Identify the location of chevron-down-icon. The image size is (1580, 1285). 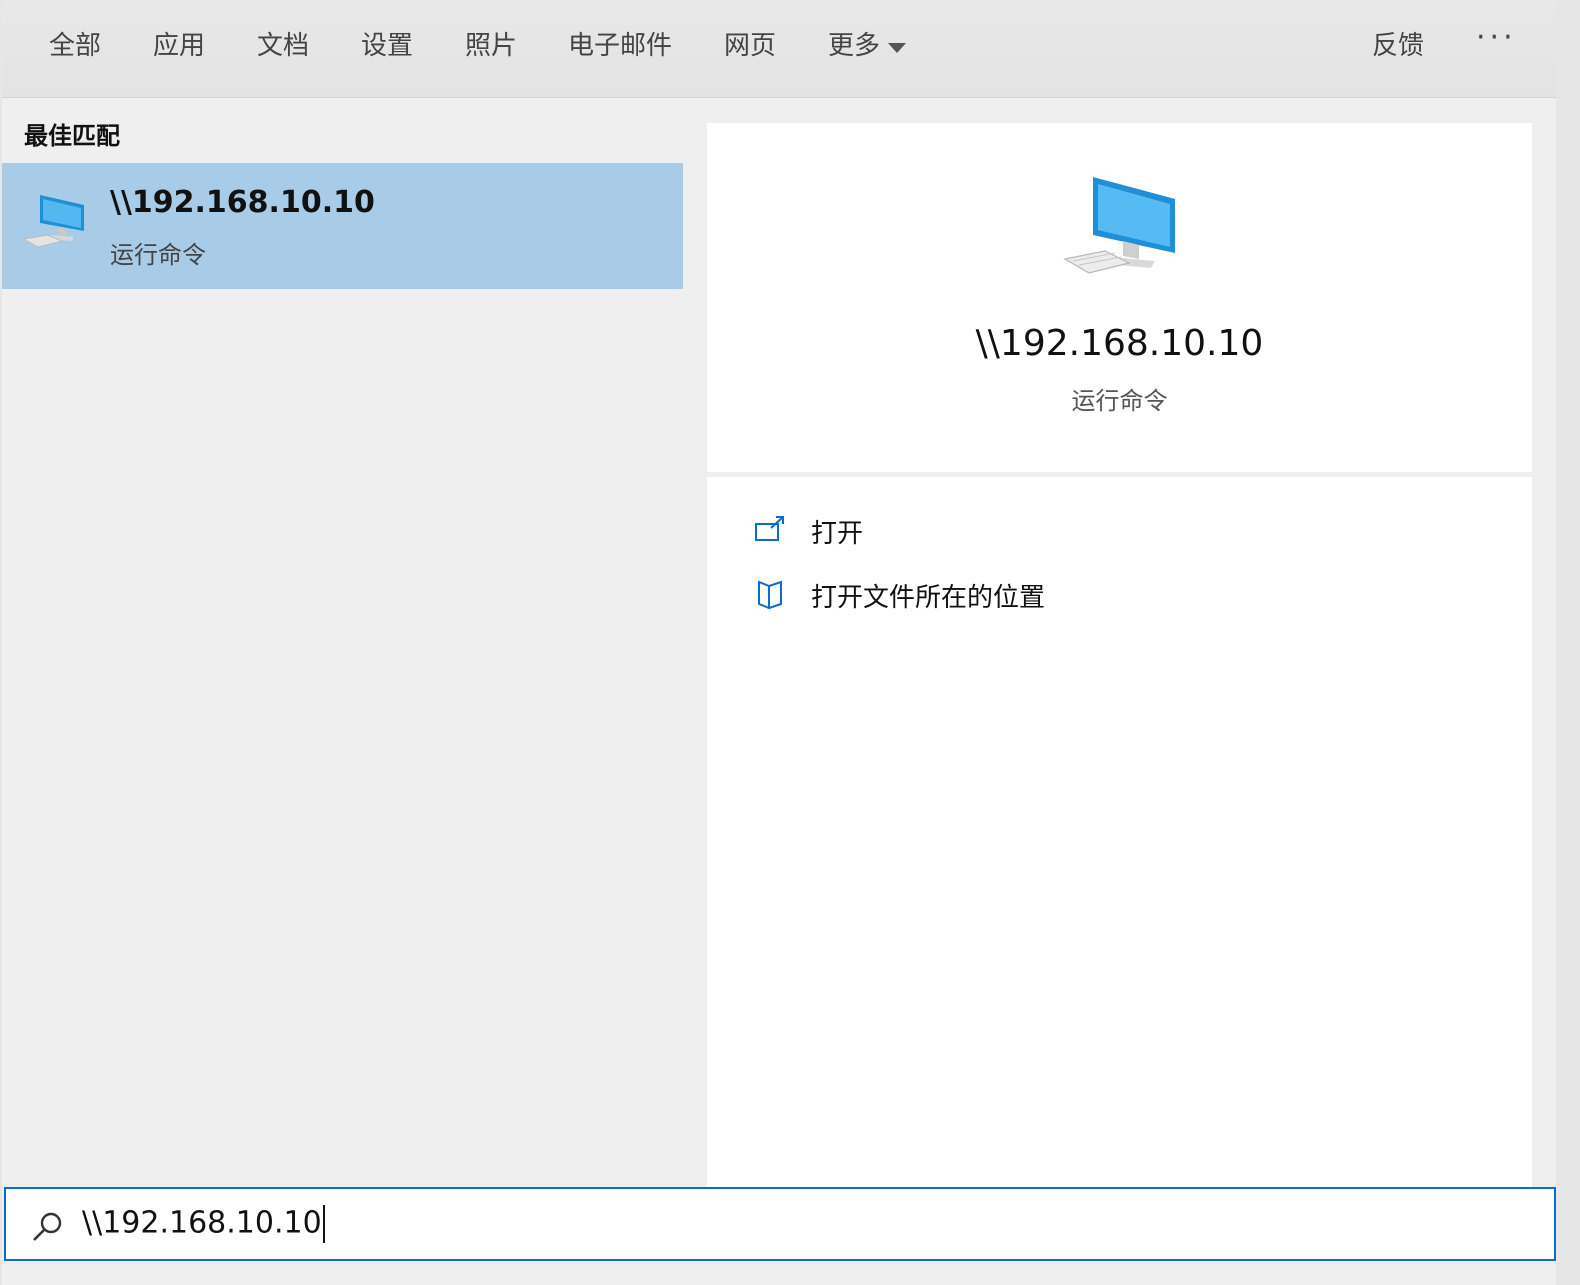
(897, 48).